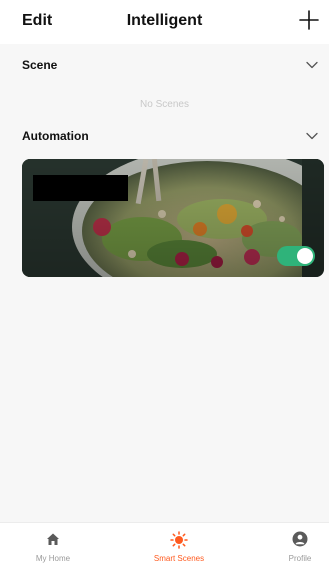 This screenshot has height=566, width=329. Describe the element at coordinates (300, 558) in the screenshot. I see `tab-profile-label: Profile` at that location.